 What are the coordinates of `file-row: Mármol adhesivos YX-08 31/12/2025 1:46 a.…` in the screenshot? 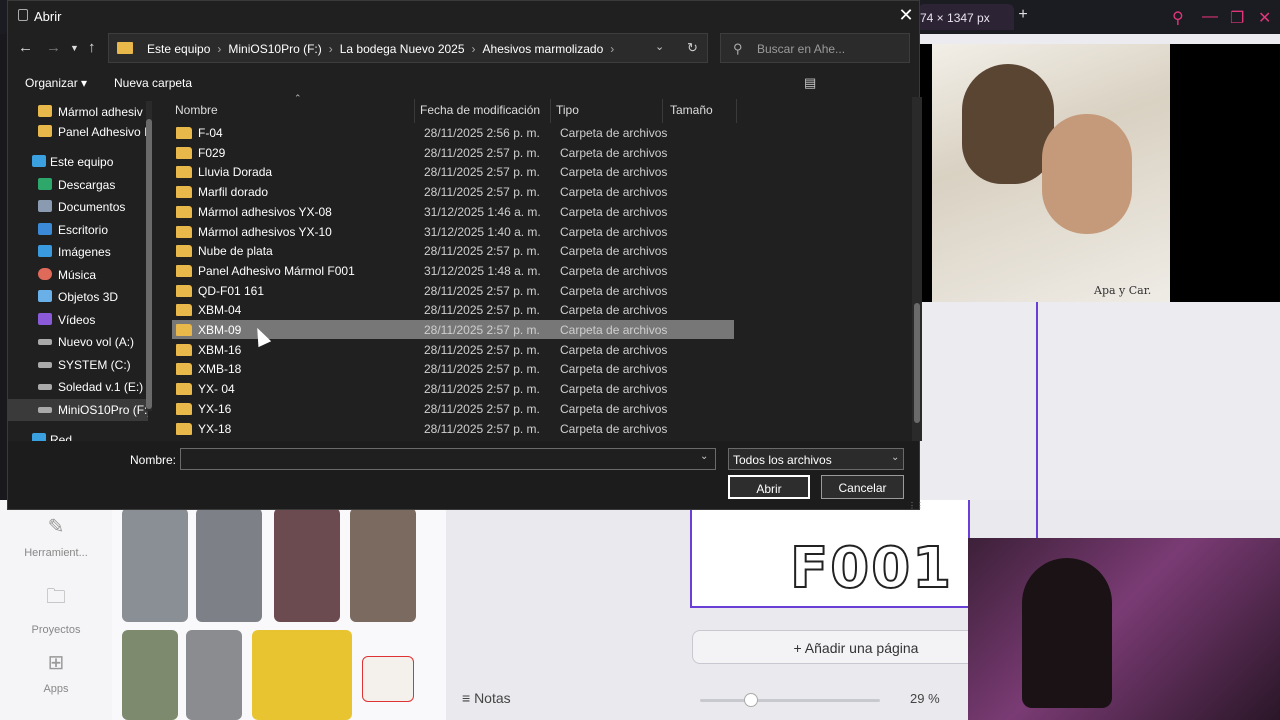 It's located at (453, 211).